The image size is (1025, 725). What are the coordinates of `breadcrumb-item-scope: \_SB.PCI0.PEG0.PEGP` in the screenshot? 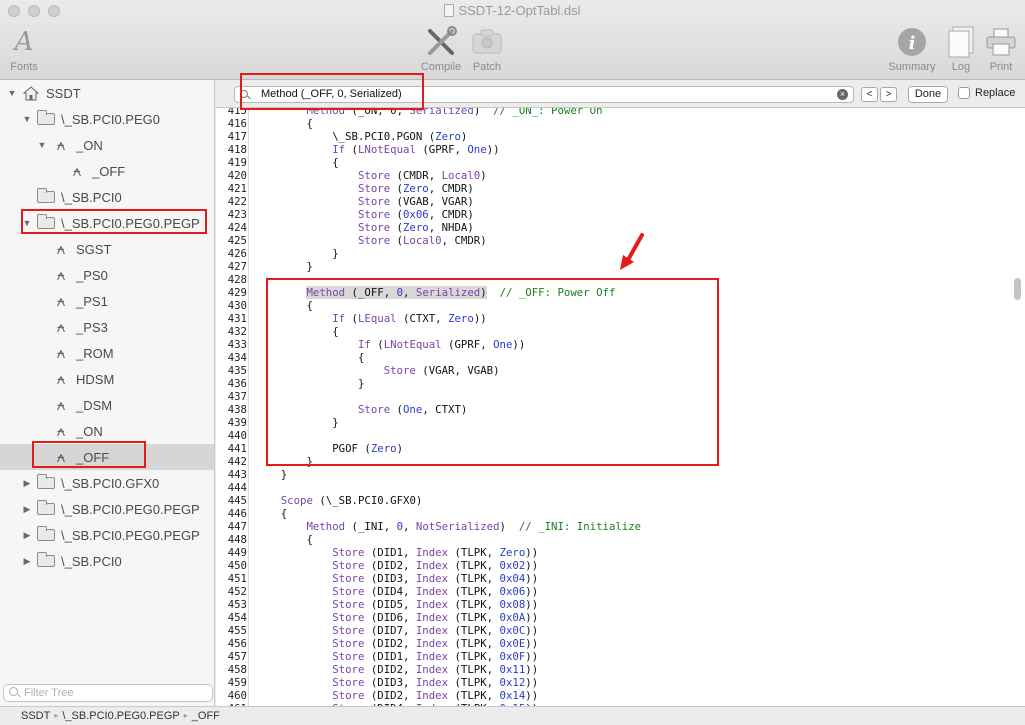 It's located at (120, 716).